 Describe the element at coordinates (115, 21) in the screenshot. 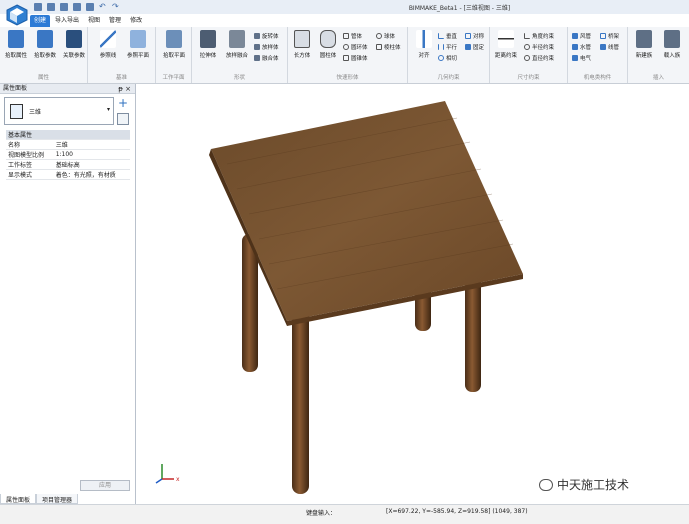

I see `tab-manage: 管理` at that location.